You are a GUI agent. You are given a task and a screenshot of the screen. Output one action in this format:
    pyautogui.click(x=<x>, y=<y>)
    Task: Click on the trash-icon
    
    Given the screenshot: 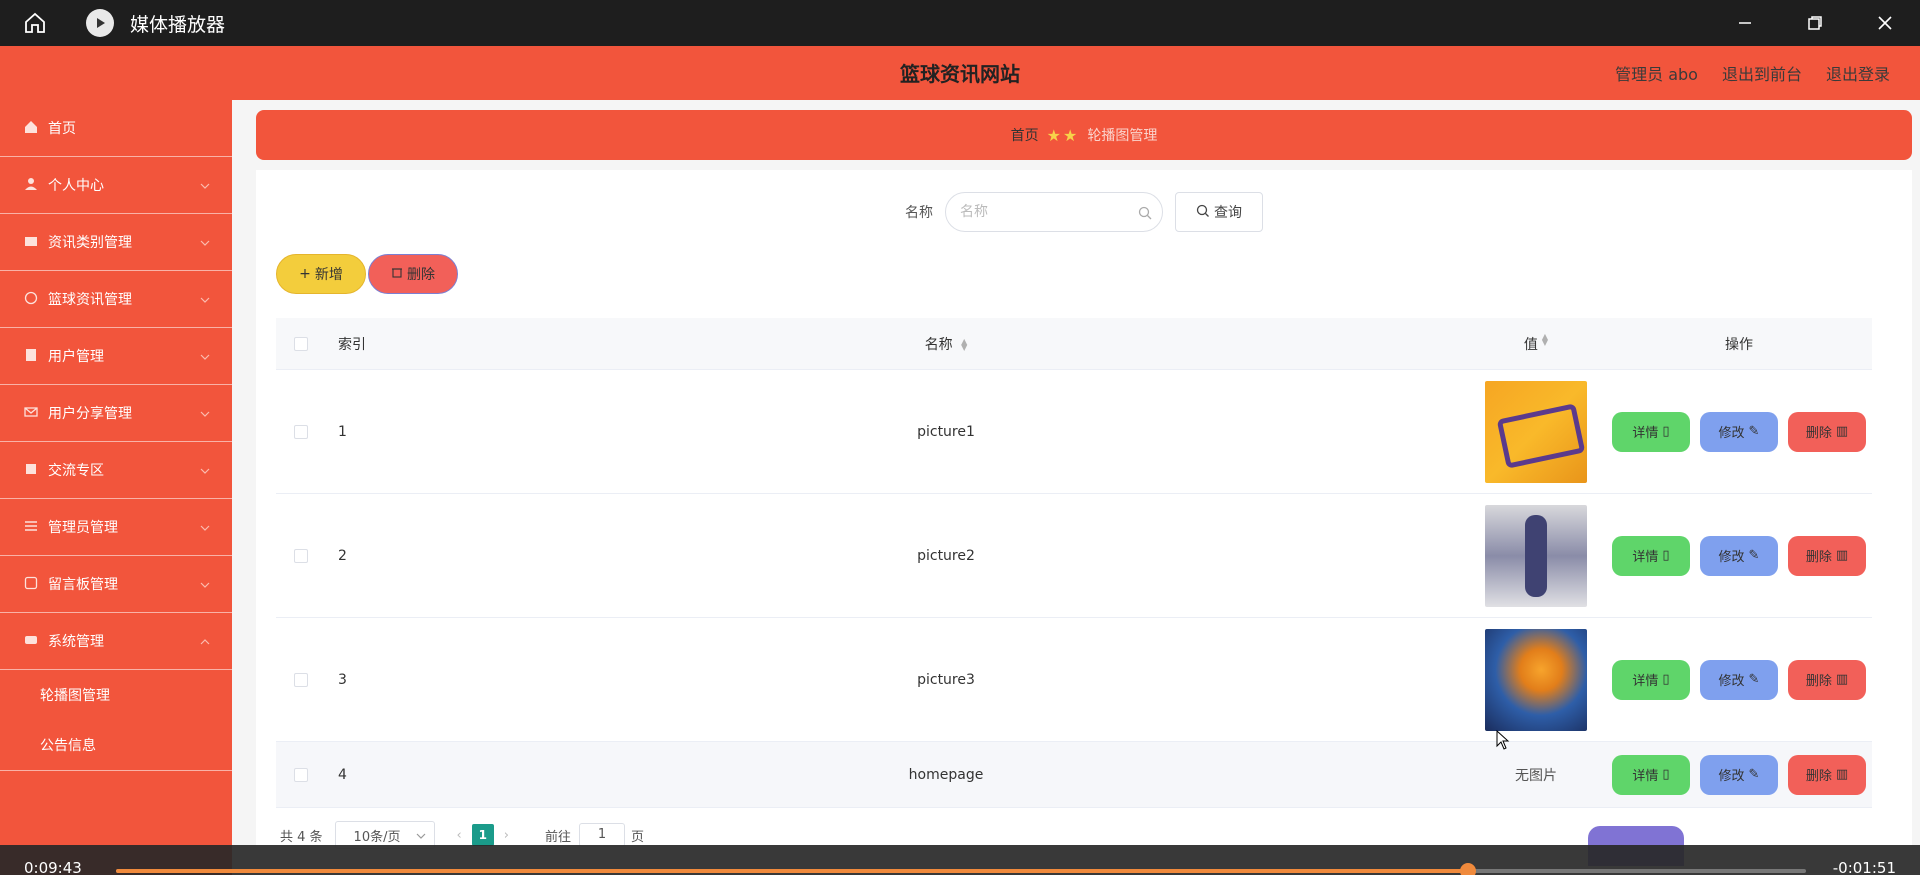 What is the action you would take?
    pyautogui.click(x=397, y=274)
    